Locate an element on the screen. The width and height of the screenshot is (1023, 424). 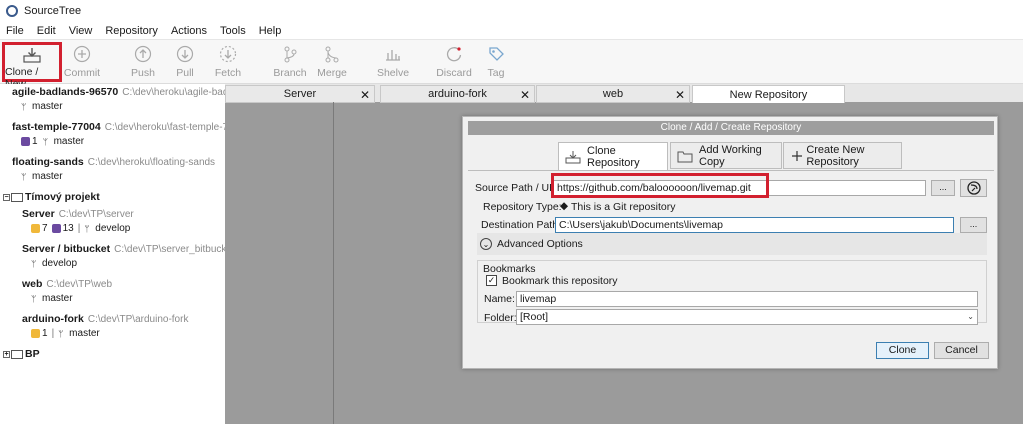
clone-button: Clone is located at coordinates (902, 350).